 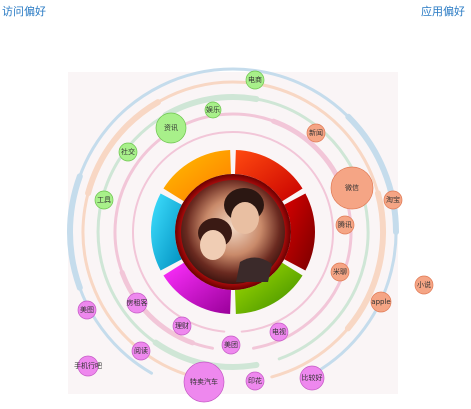 I want to click on tag-label: 电视, so click(x=279, y=331).